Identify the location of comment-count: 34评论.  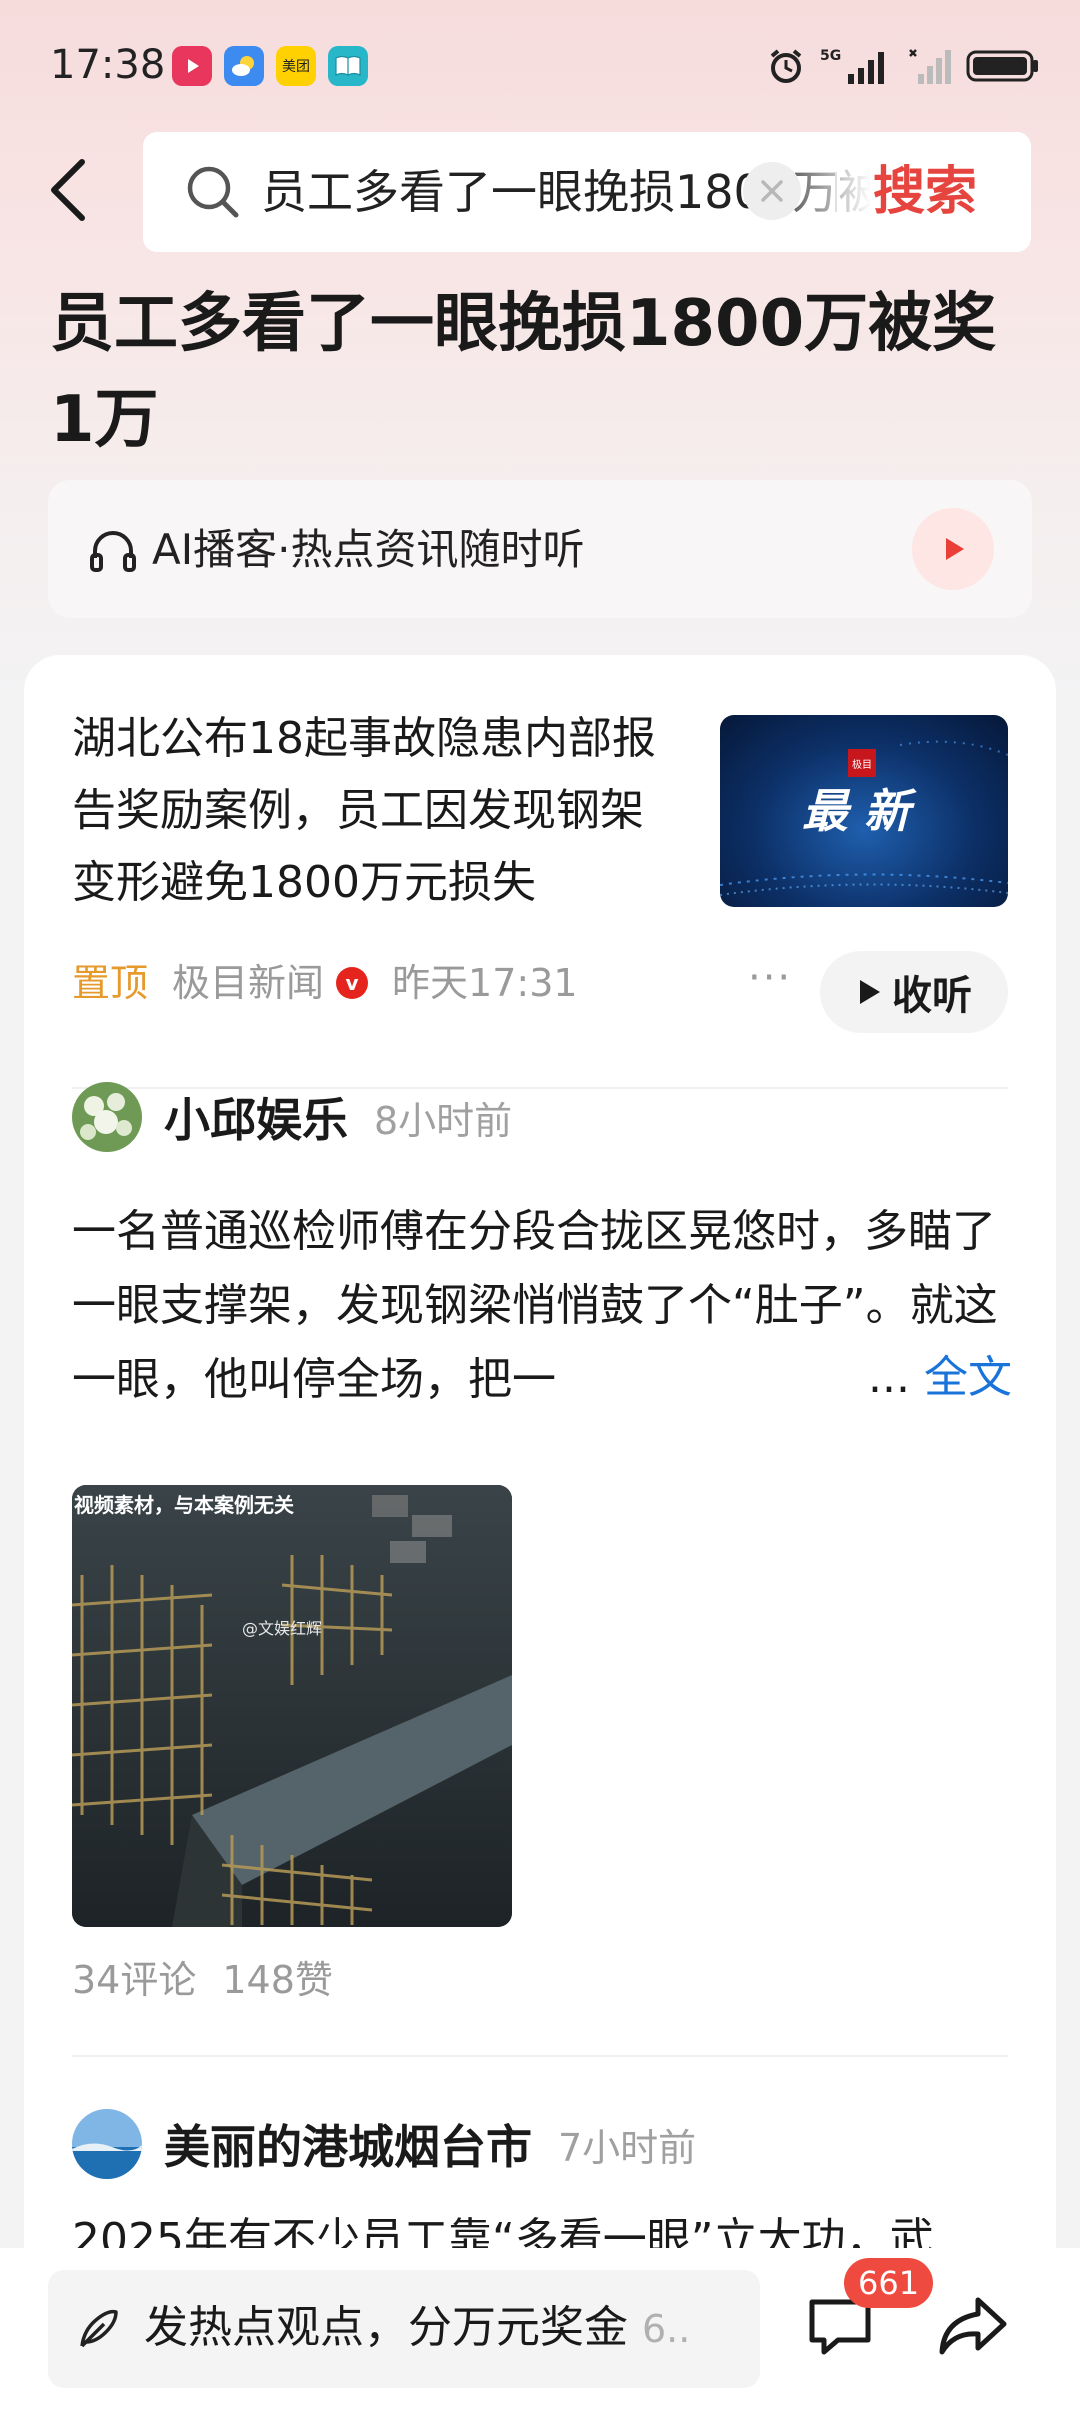
(134, 1976).